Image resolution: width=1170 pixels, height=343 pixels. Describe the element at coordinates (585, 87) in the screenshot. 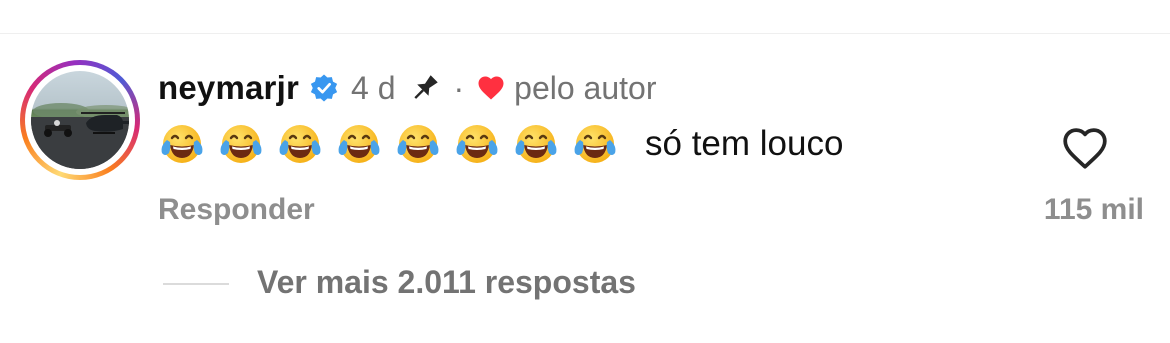

I see `liked-by-author-label: pelo autor` at that location.